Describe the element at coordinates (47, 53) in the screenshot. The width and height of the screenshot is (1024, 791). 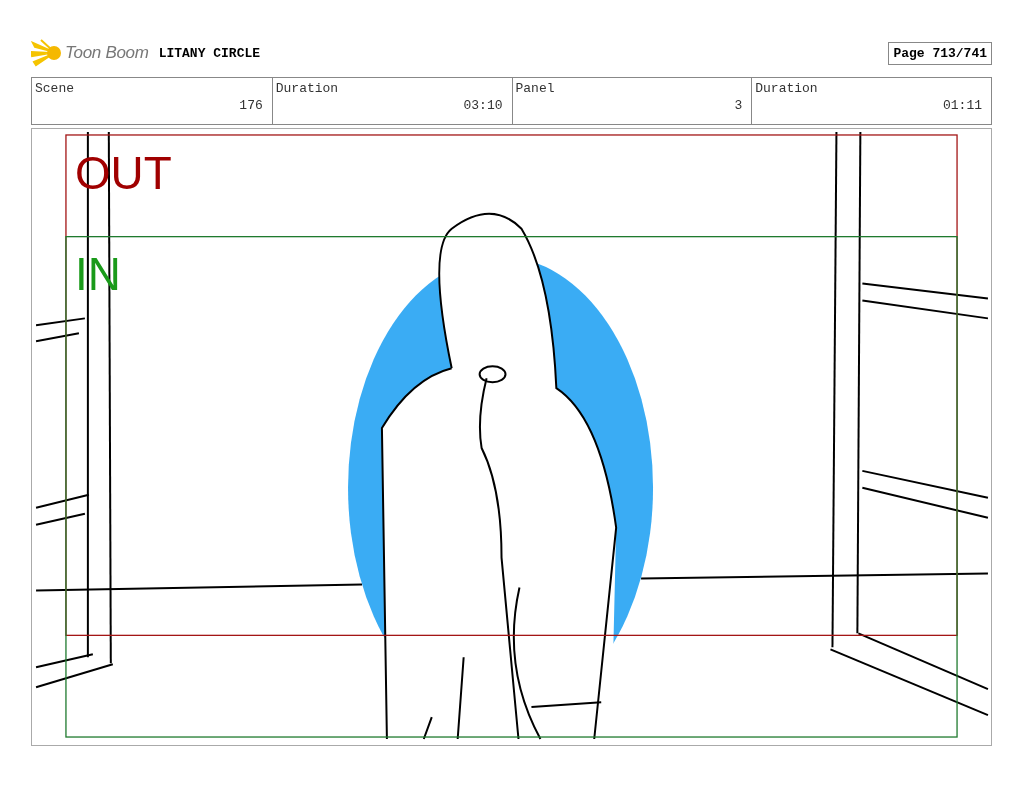
I see `starburst-icon` at that location.